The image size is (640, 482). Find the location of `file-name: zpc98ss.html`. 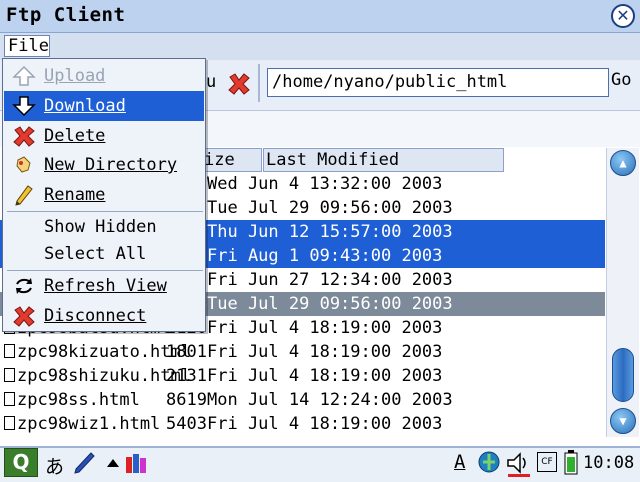

file-name: zpc98ss.html is located at coordinates (72, 400).